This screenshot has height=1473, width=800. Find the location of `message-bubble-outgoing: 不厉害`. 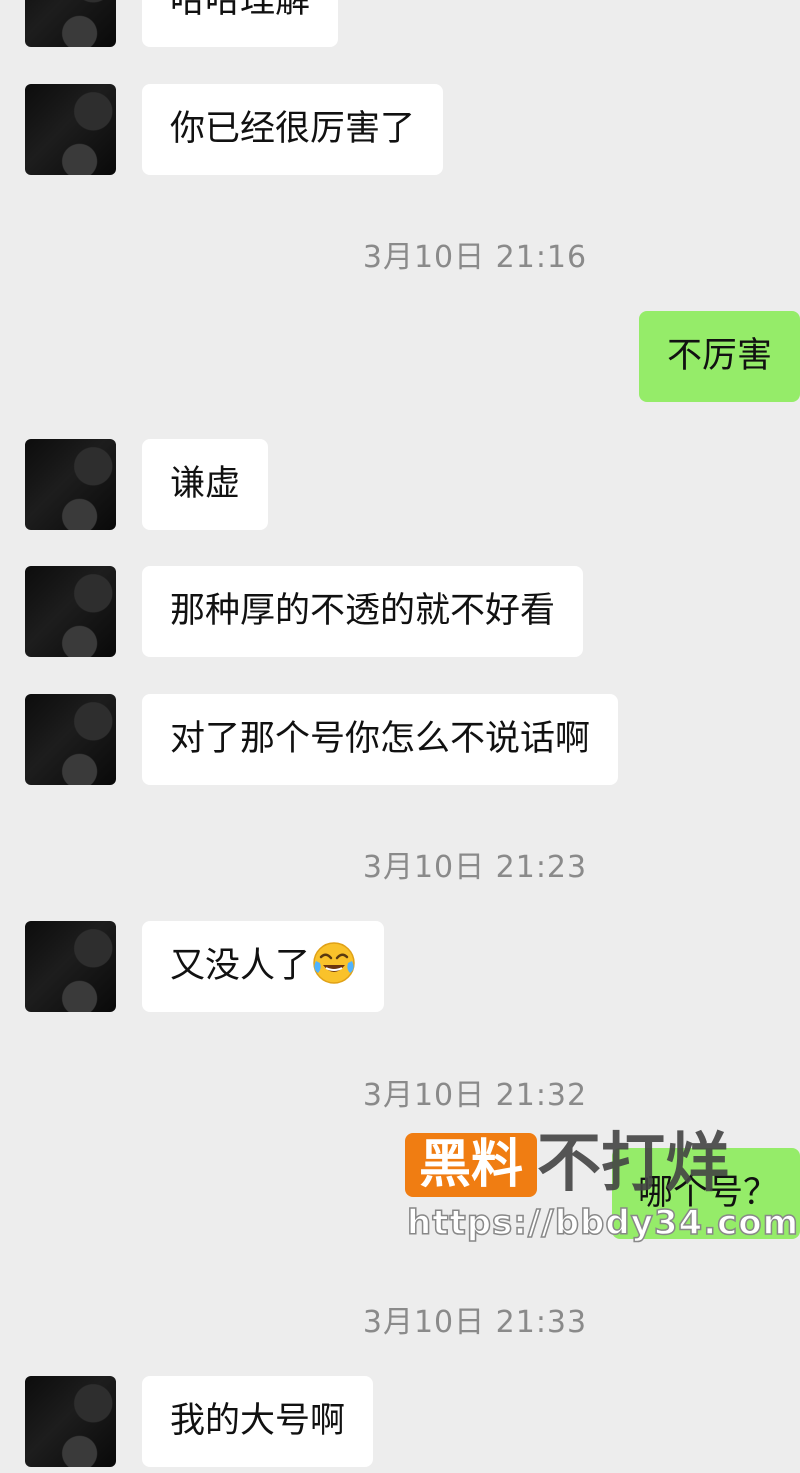

message-bubble-outgoing: 不厉害 is located at coordinates (719, 356).